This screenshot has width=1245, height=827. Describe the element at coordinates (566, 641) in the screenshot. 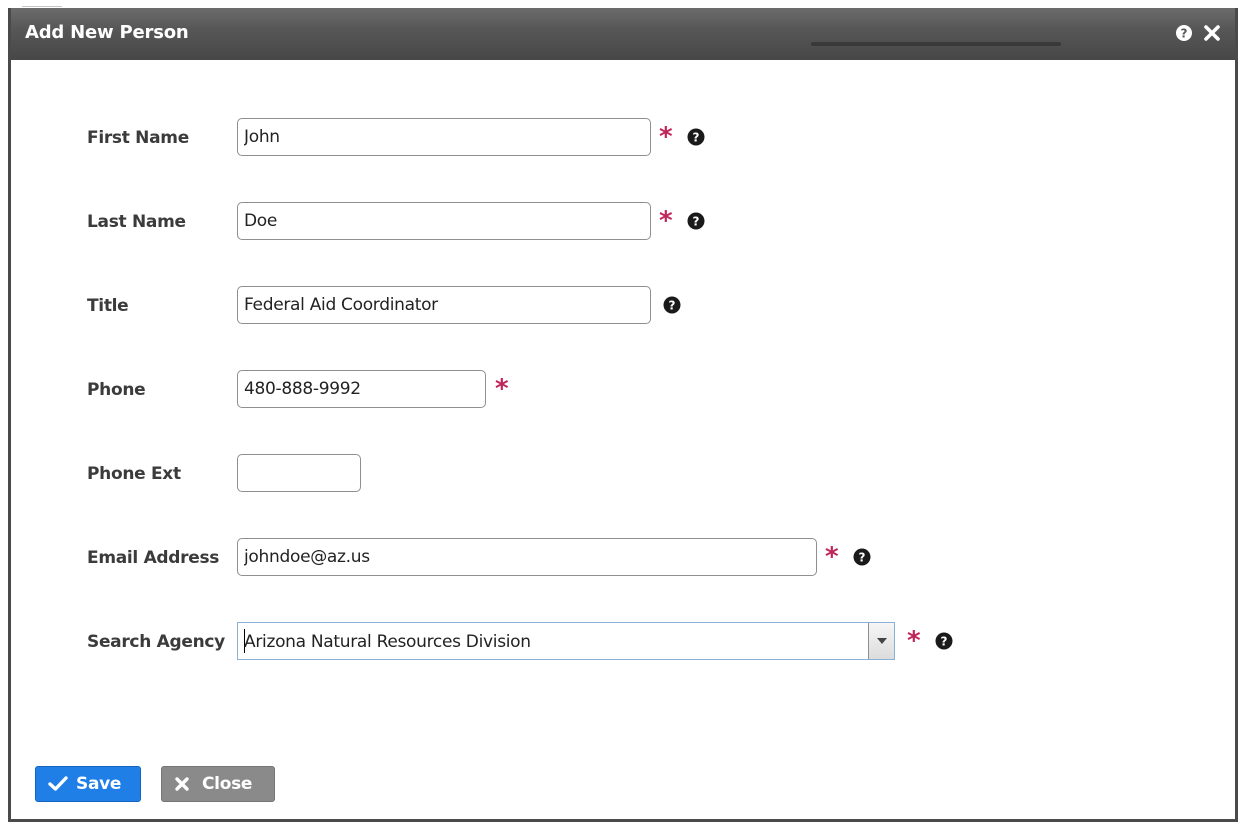

I see `agency-combobox: Arizona Natural Resources Division` at that location.